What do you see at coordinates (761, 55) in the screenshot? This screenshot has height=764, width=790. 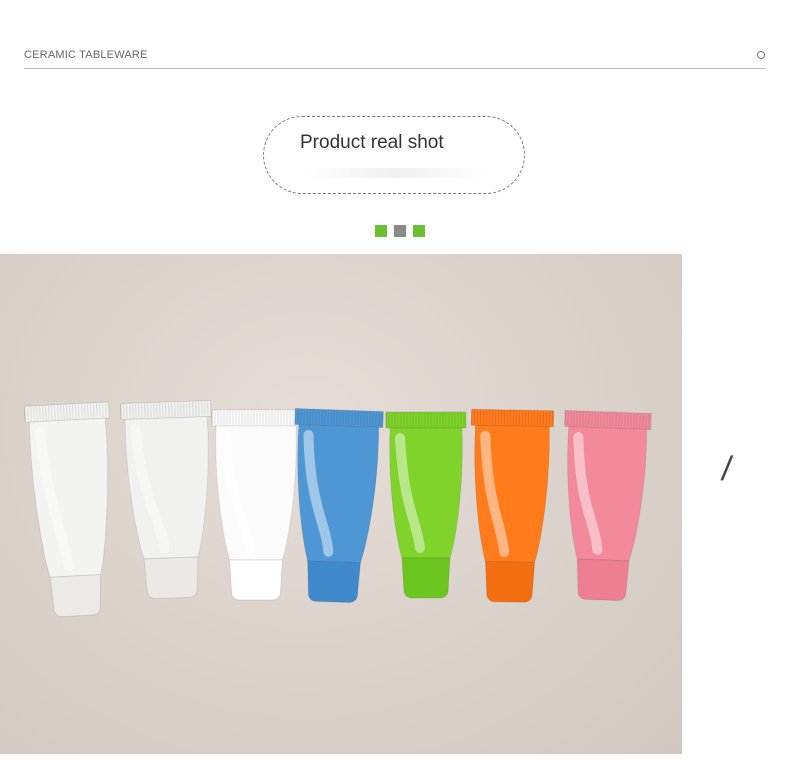 I see `circle-icon` at bounding box center [761, 55].